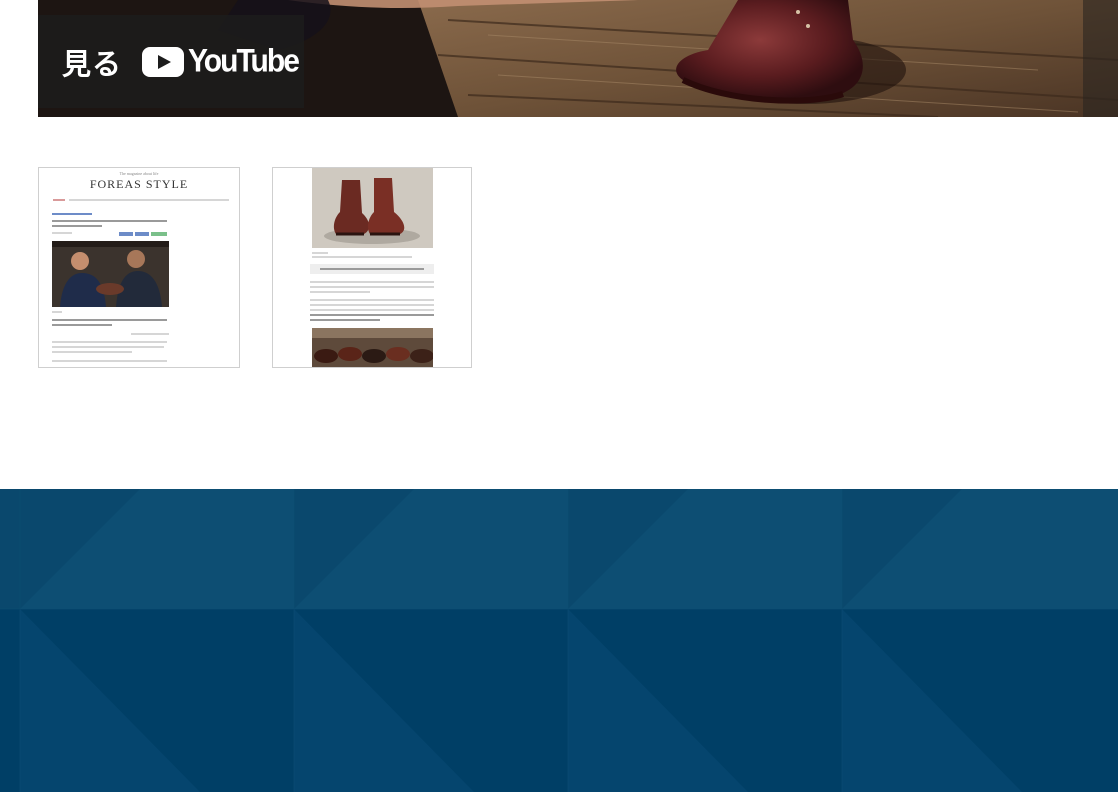  I want to click on thumbnail-tagline: The magazine about life, so click(139, 173).